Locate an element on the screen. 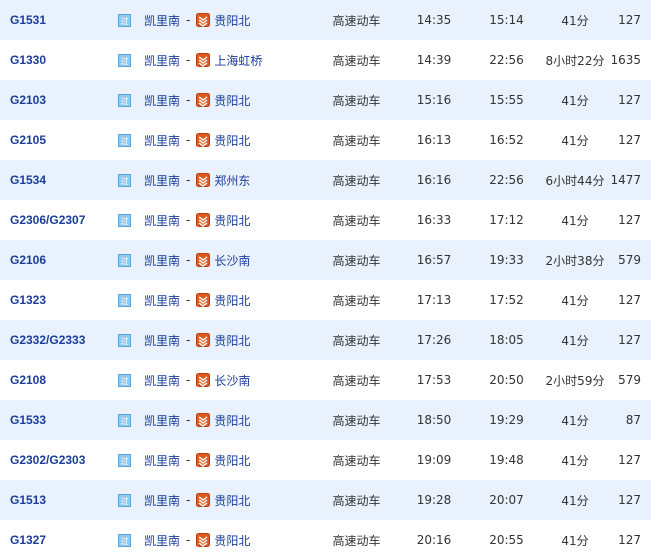 This screenshot has height=560, width=651. to-station-link: 郑州东 is located at coordinates (232, 180).